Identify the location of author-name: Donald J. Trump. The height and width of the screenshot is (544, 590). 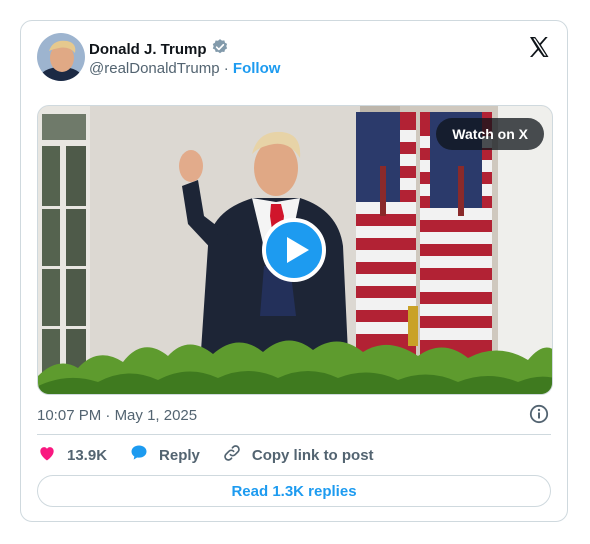
(148, 49).